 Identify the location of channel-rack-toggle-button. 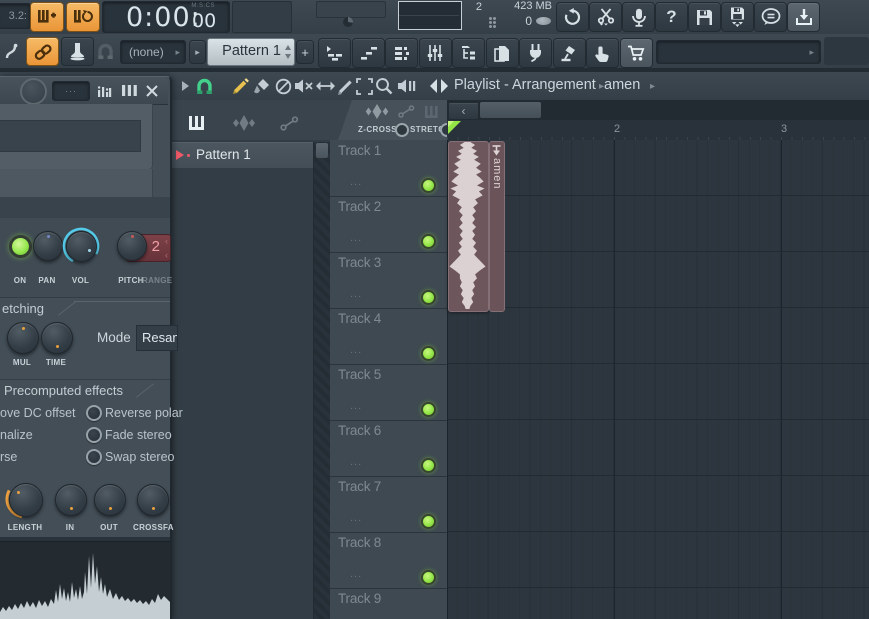
(401, 53).